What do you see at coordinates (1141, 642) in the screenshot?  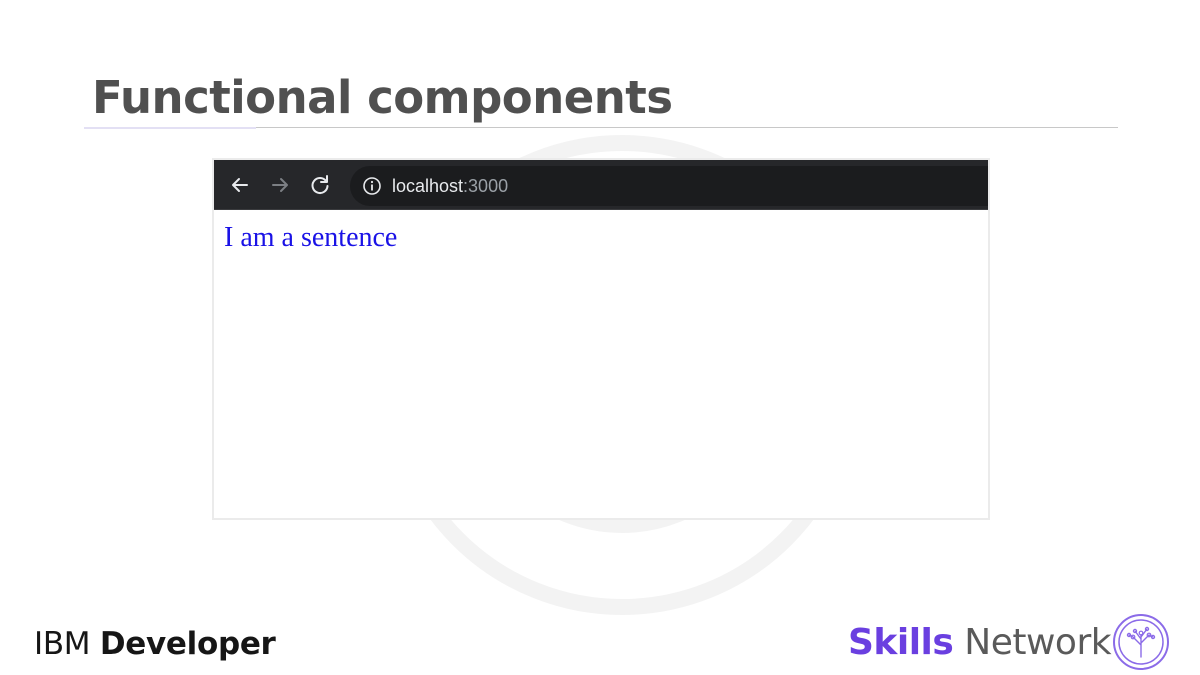 I see `skills-network-emblem-icon` at bounding box center [1141, 642].